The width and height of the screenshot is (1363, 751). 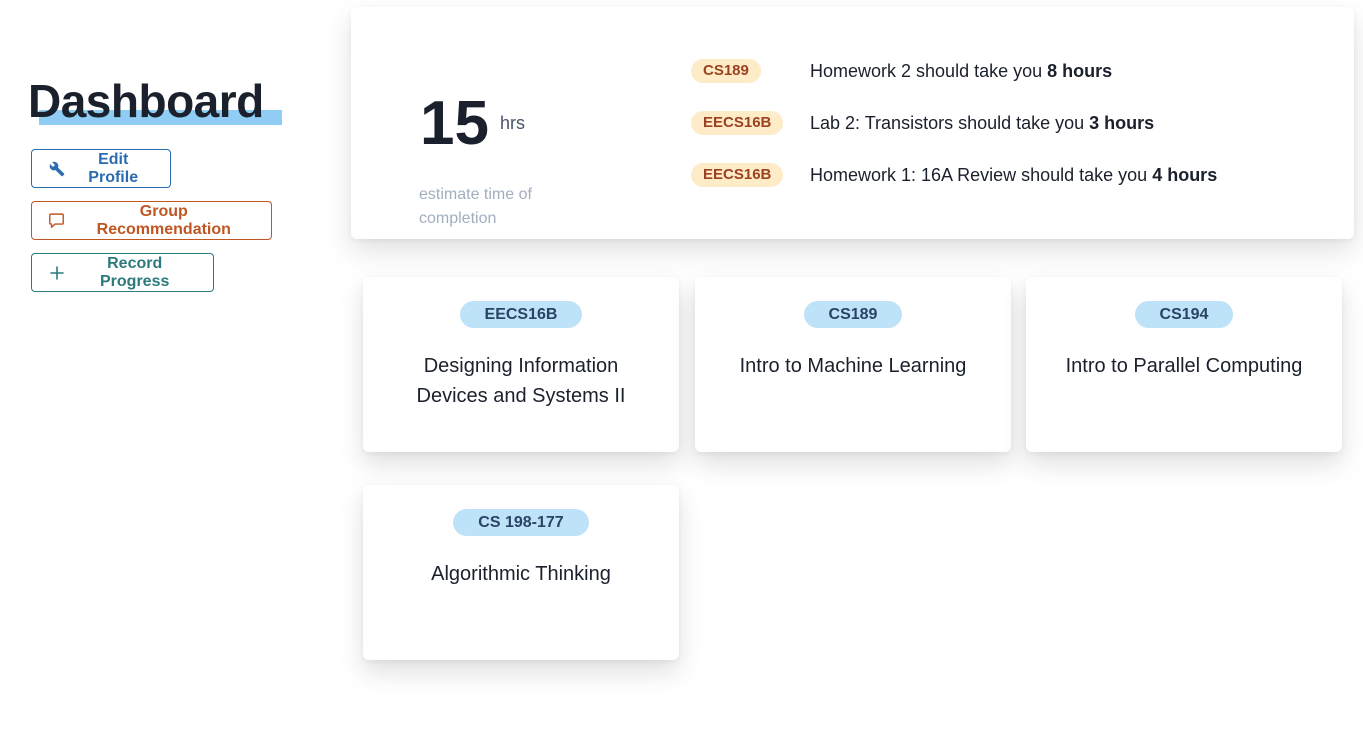 What do you see at coordinates (726, 71) in the screenshot?
I see `task-course-badge: CS189` at bounding box center [726, 71].